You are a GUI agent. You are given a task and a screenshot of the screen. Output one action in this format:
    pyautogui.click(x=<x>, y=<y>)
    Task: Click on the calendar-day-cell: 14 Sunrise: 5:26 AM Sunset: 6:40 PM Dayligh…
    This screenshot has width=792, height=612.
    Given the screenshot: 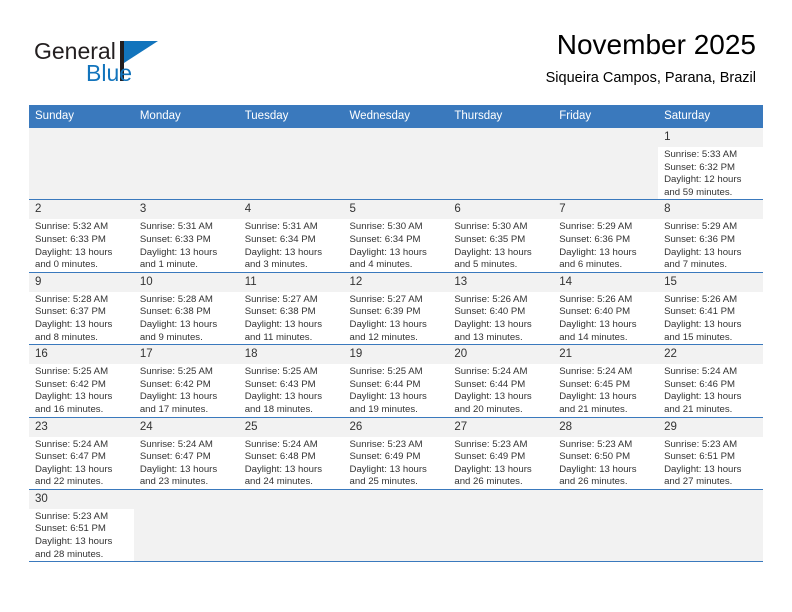 What is the action you would take?
    pyautogui.click(x=606, y=309)
    